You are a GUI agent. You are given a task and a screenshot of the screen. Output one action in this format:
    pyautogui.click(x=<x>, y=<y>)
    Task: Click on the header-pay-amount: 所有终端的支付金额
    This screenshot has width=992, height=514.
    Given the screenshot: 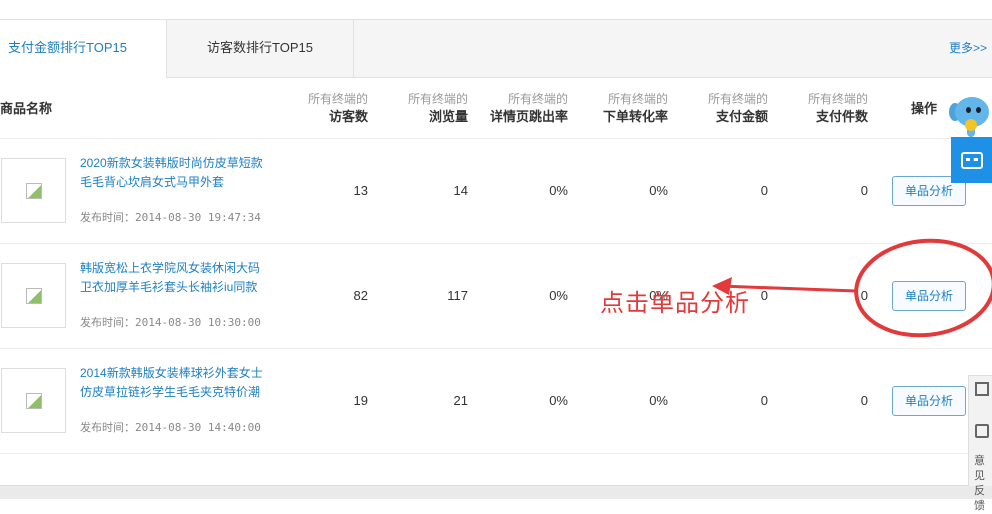 What is the action you would take?
    pyautogui.click(x=738, y=108)
    